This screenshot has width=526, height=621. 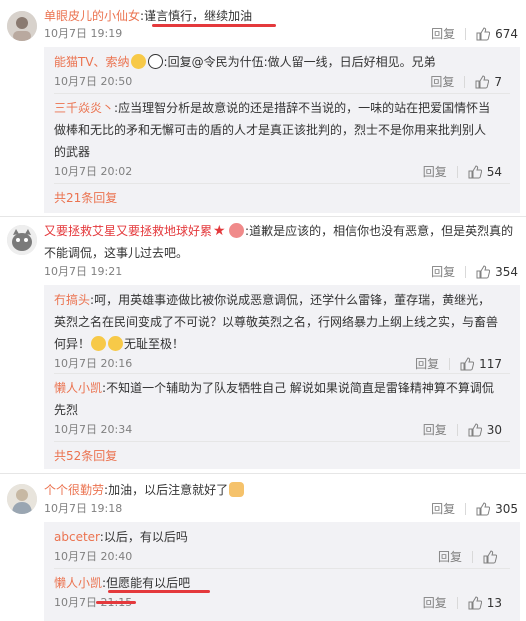 I want to click on reply-text: 但愿能有以后吧, so click(x=148, y=583).